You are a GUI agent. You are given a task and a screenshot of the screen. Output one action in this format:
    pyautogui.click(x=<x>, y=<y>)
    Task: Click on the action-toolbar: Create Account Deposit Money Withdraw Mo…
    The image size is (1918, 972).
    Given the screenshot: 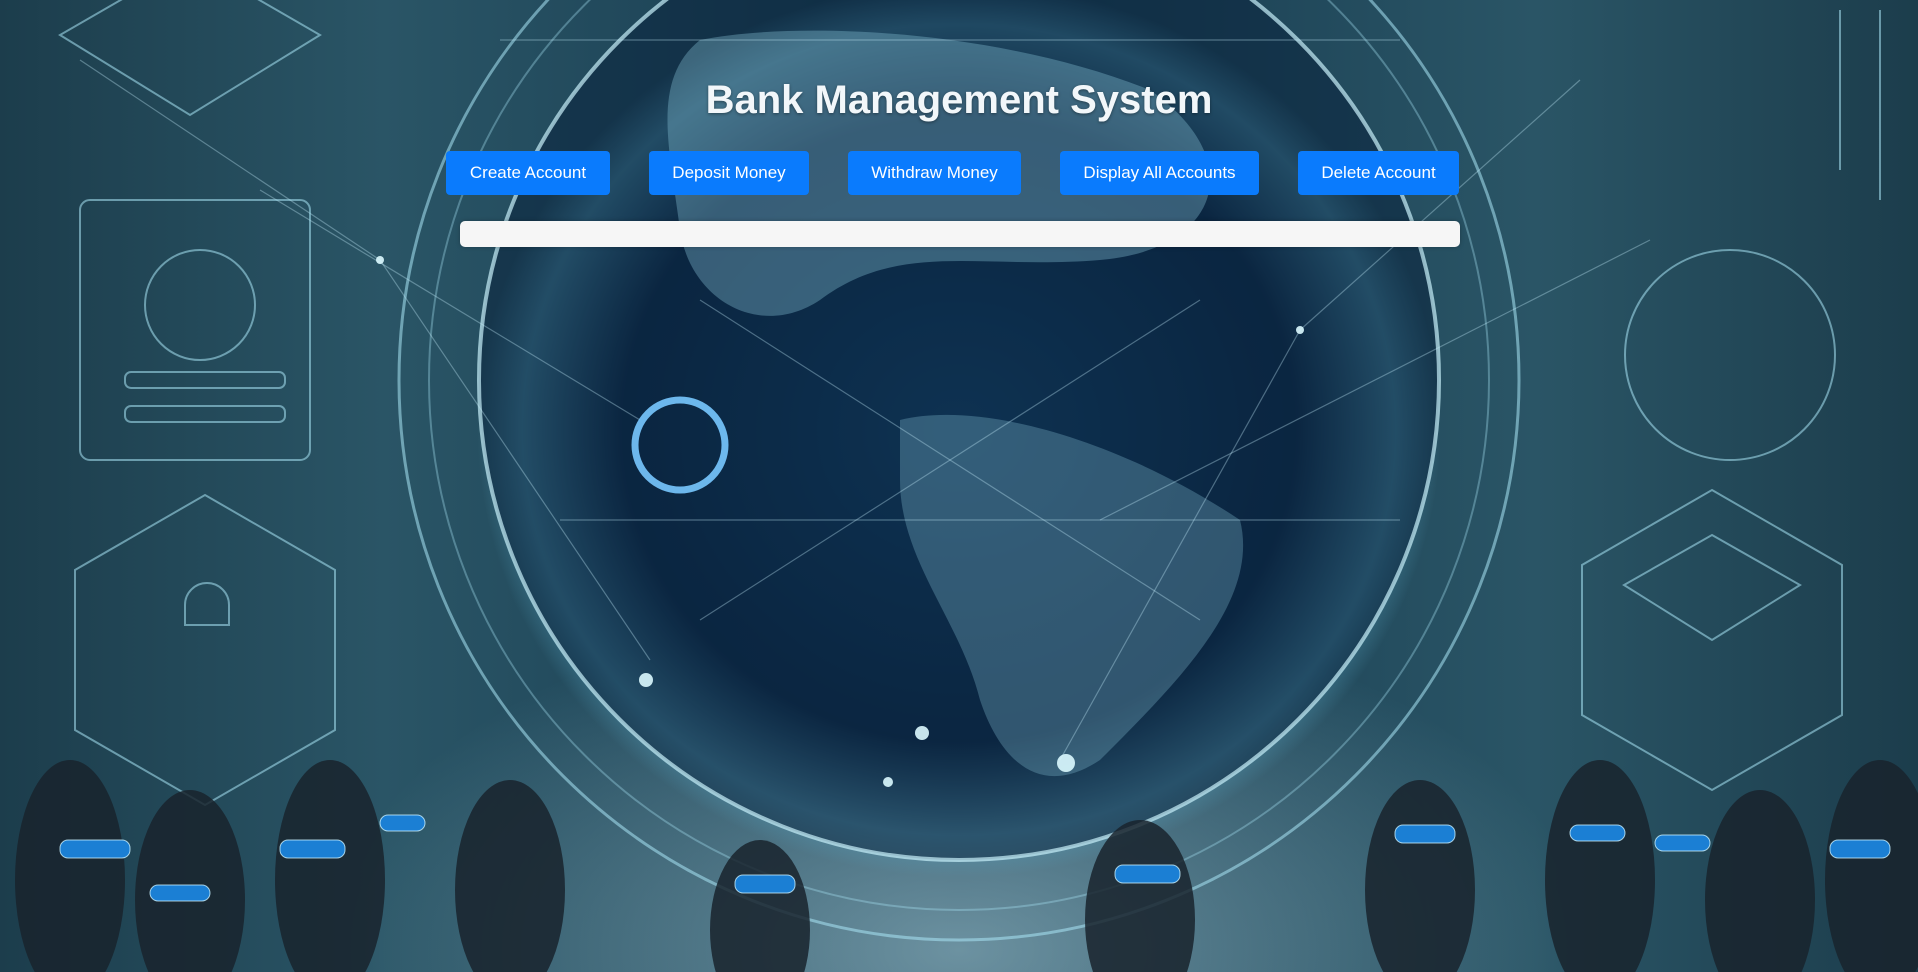 What is the action you would take?
    pyautogui.click(x=959, y=173)
    